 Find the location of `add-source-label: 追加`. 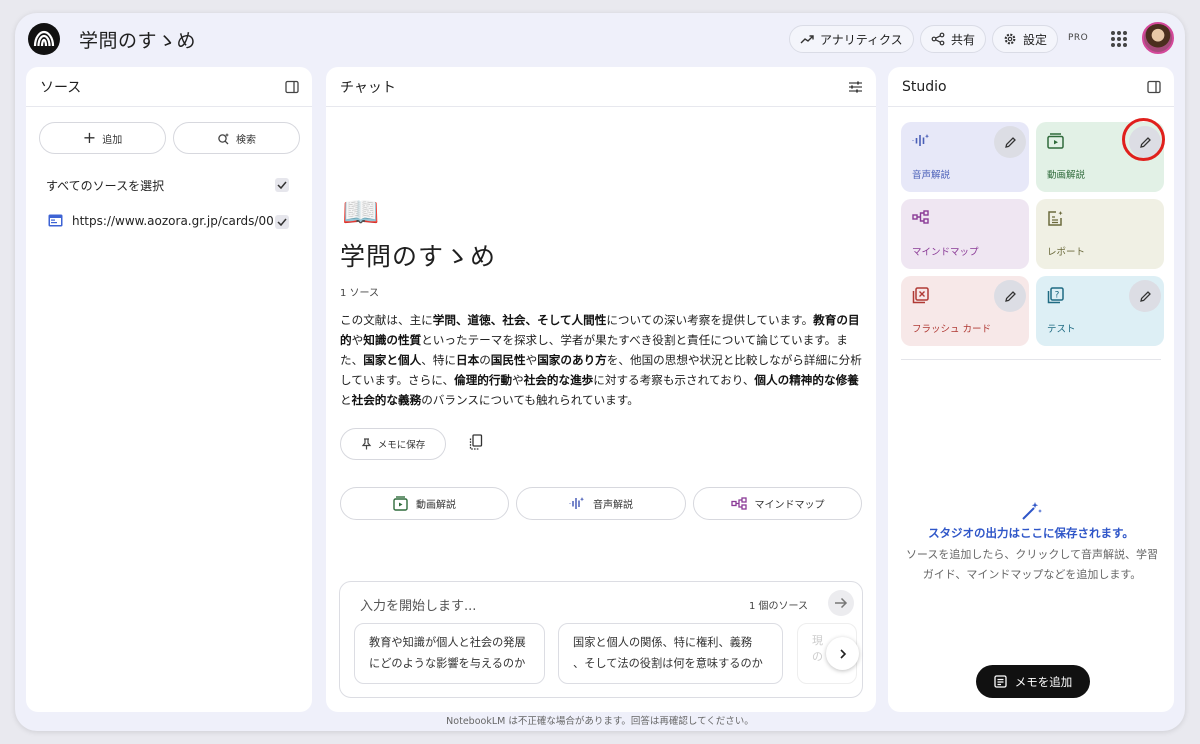

add-source-label: 追加 is located at coordinates (112, 140).